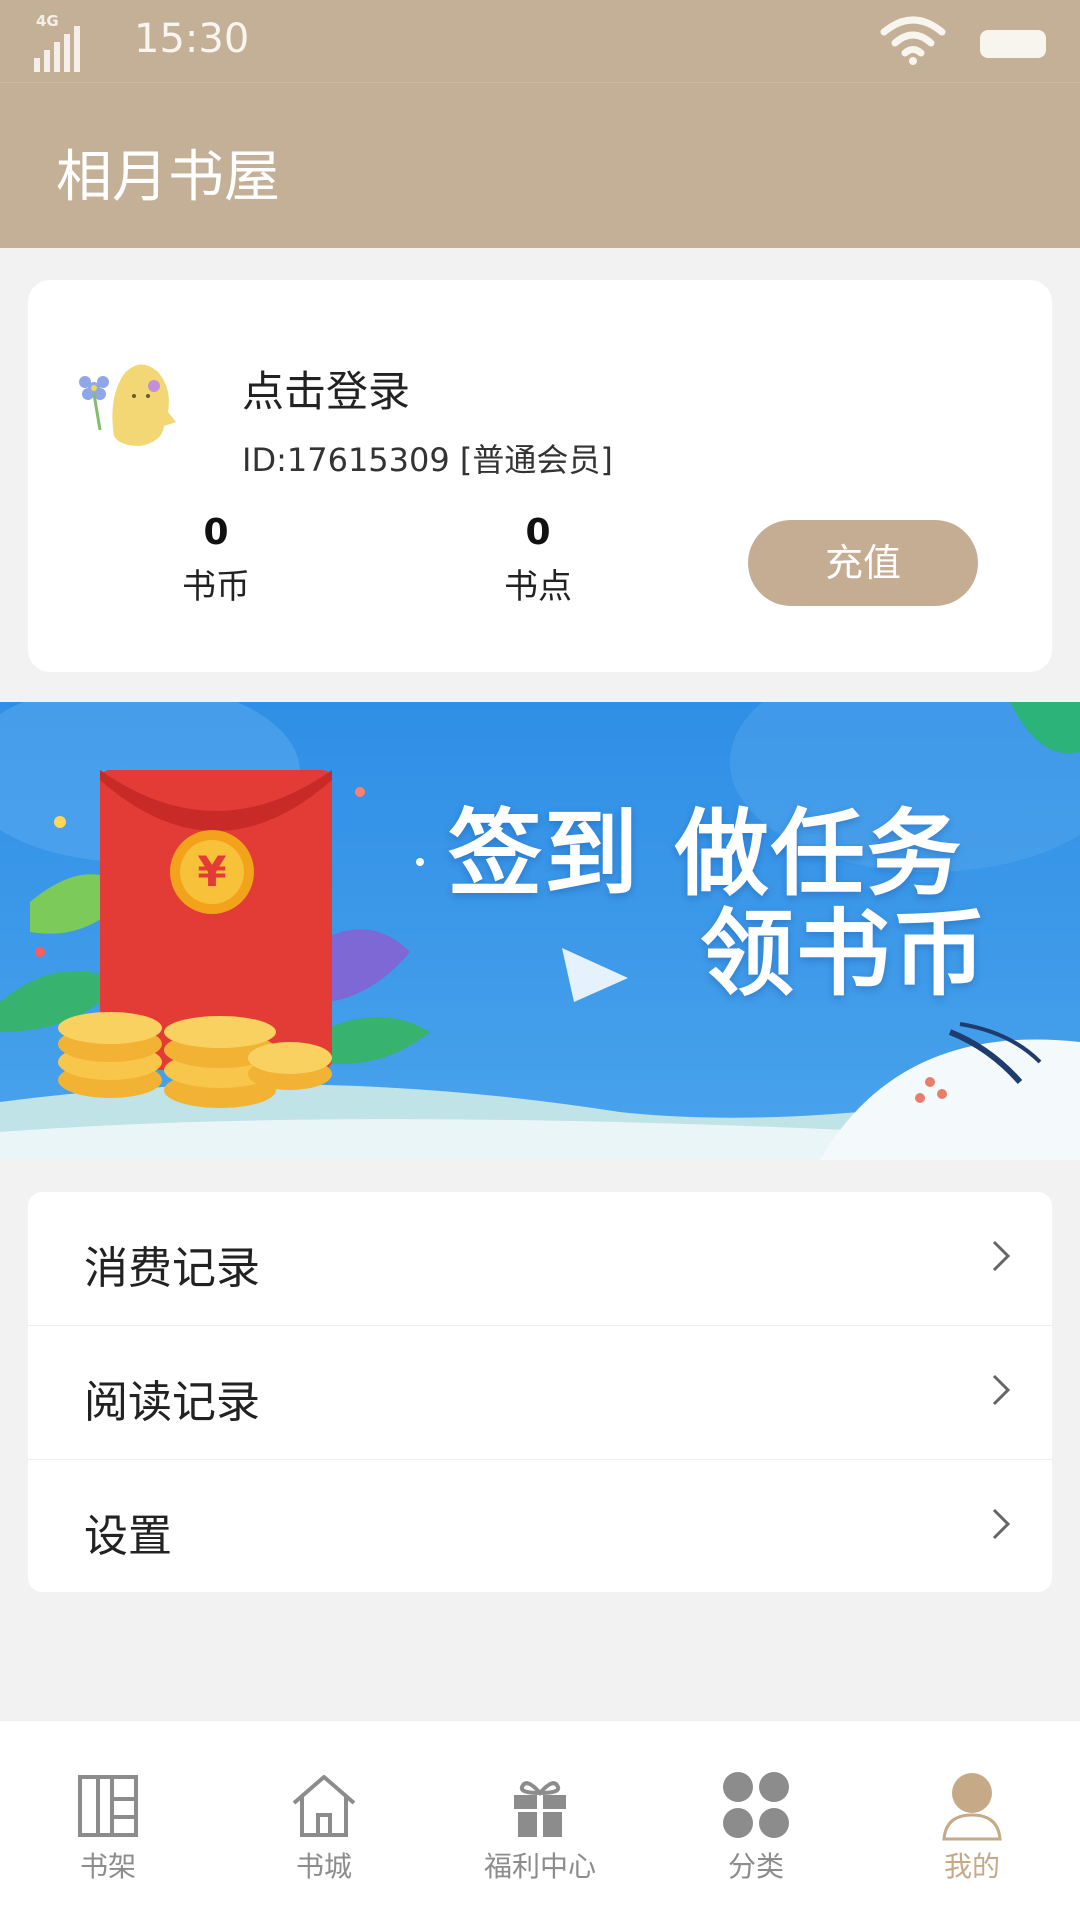  What do you see at coordinates (211, 871) in the screenshot?
I see `banner-coin-symbol: ¥` at bounding box center [211, 871].